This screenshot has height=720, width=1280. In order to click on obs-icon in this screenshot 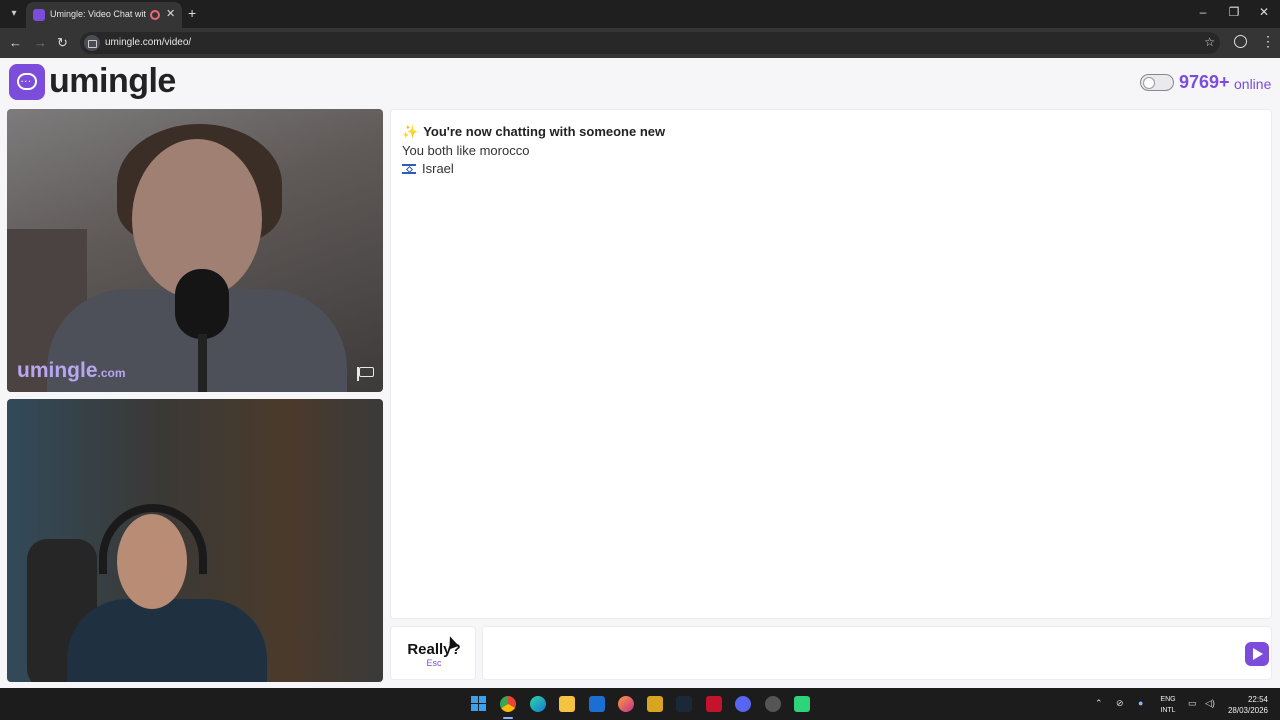, I will do `click(773, 704)`.